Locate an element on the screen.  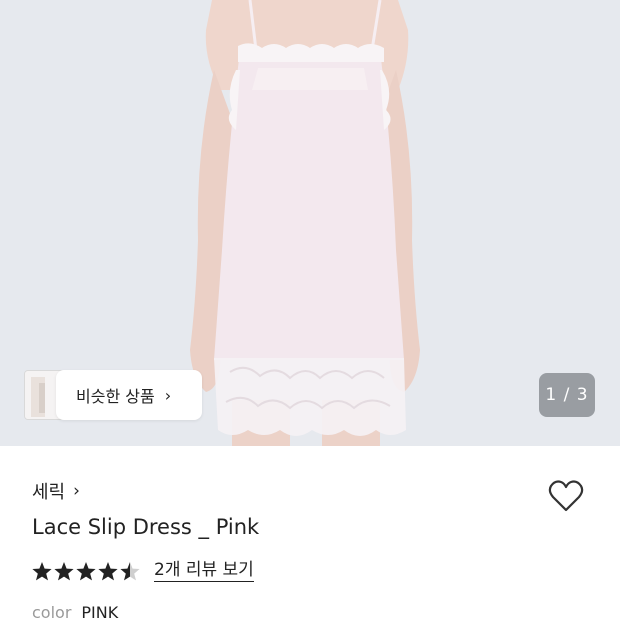
option-value: PINK is located at coordinates (100, 612).